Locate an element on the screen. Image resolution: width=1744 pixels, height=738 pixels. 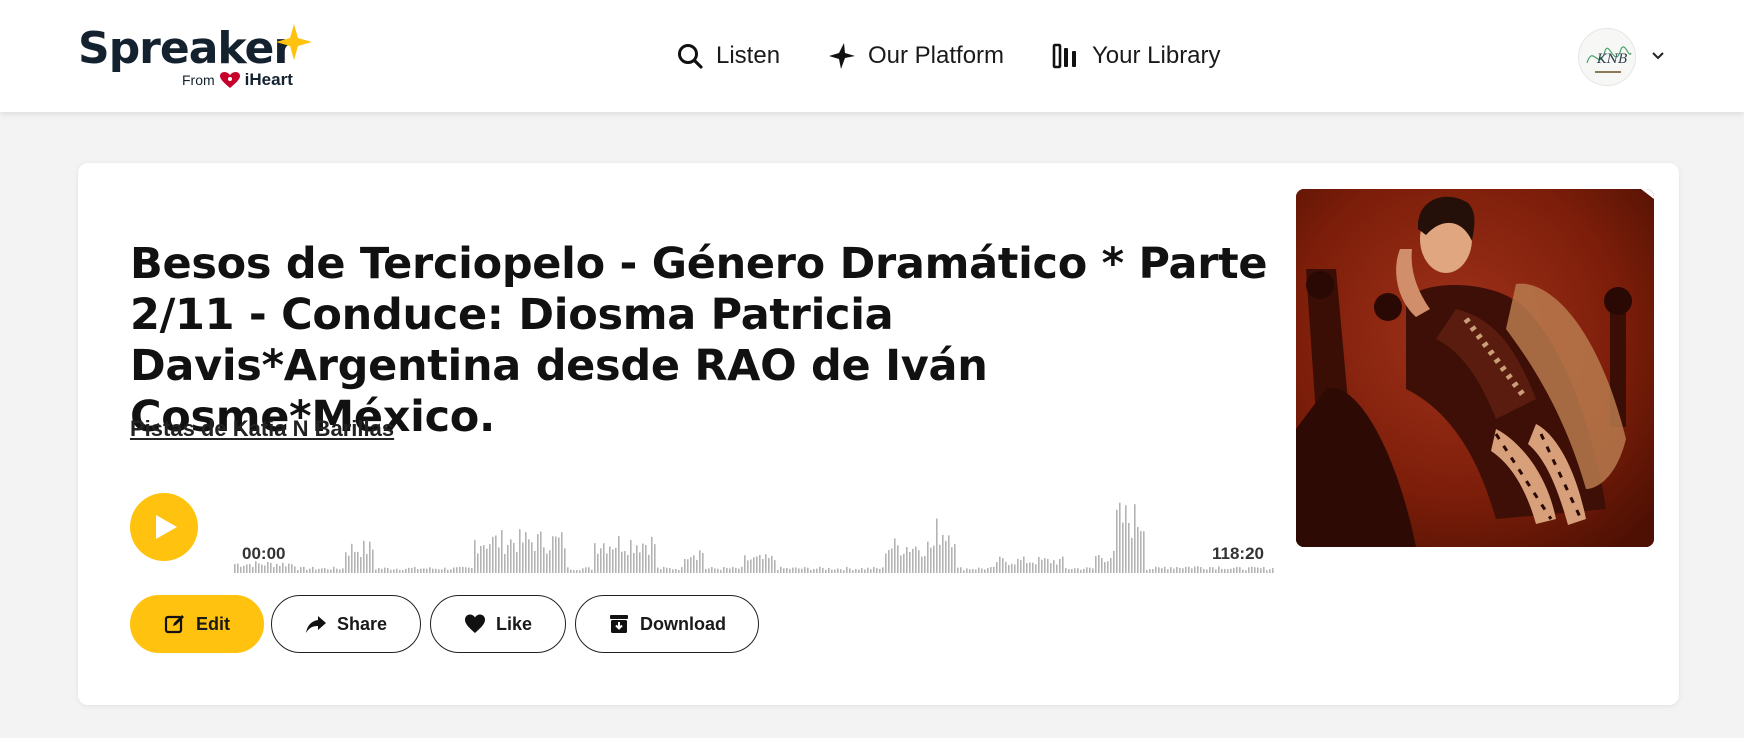
chevron-down-icon is located at coordinates (1658, 56).